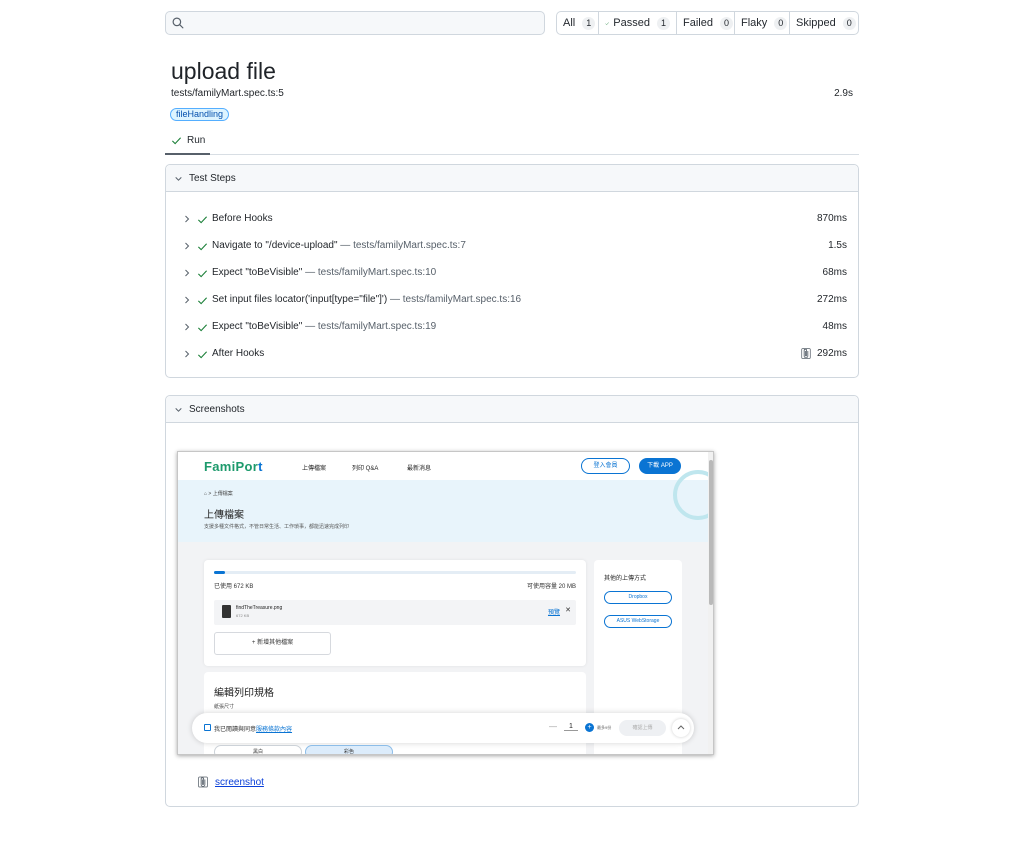 The image size is (1024, 866). Describe the element at coordinates (275, 245) in the screenshot. I see `step-title: Navigate to "/device-upload"` at that location.